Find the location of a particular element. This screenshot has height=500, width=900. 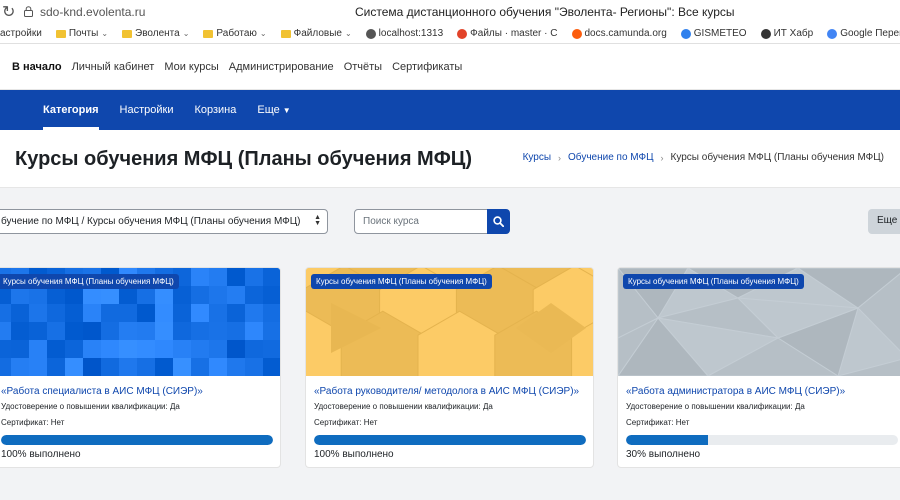

chevron-down-icon: ▼ is located at coordinates (286, 110).